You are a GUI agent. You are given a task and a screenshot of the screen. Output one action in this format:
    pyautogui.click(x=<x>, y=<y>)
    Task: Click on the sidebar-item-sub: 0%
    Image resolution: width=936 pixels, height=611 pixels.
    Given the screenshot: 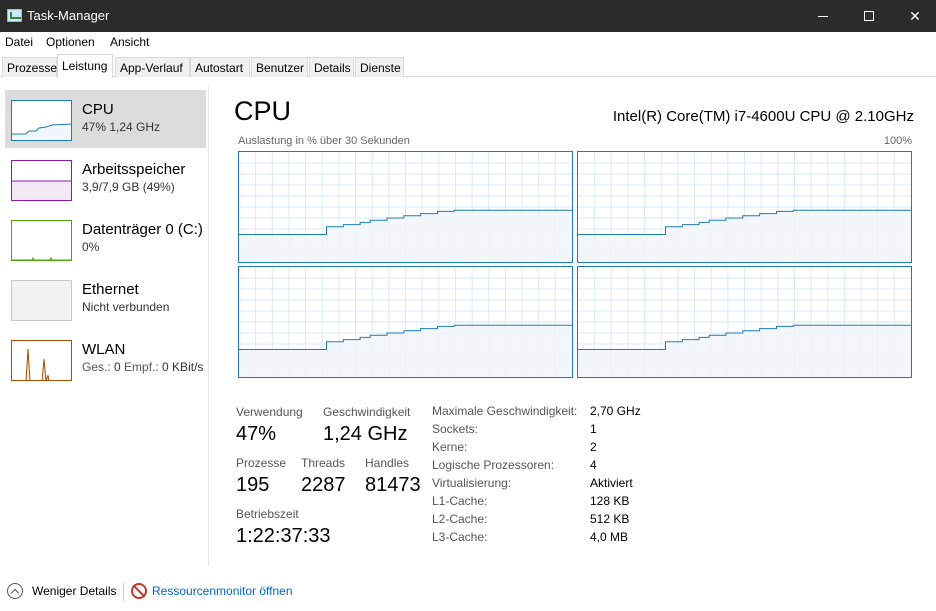 What is the action you would take?
    pyautogui.click(x=91, y=247)
    